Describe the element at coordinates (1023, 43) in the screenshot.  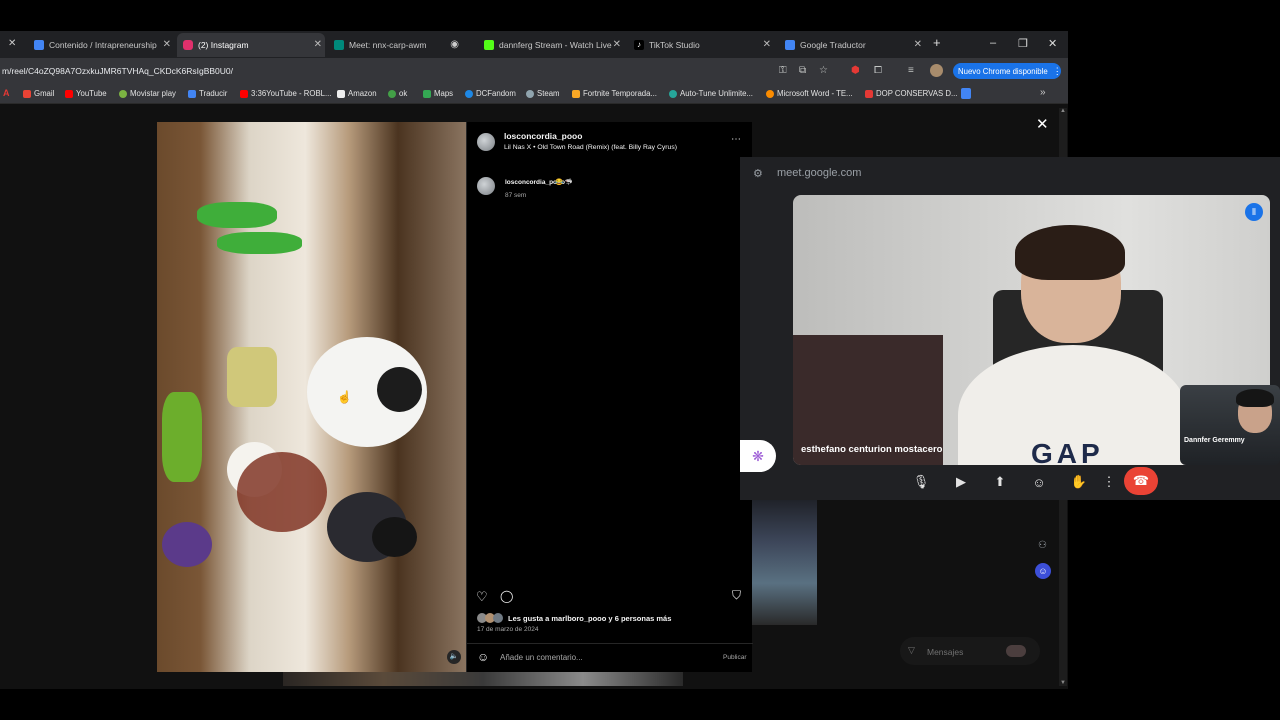
I see `maximize-icon: ❐` at that location.